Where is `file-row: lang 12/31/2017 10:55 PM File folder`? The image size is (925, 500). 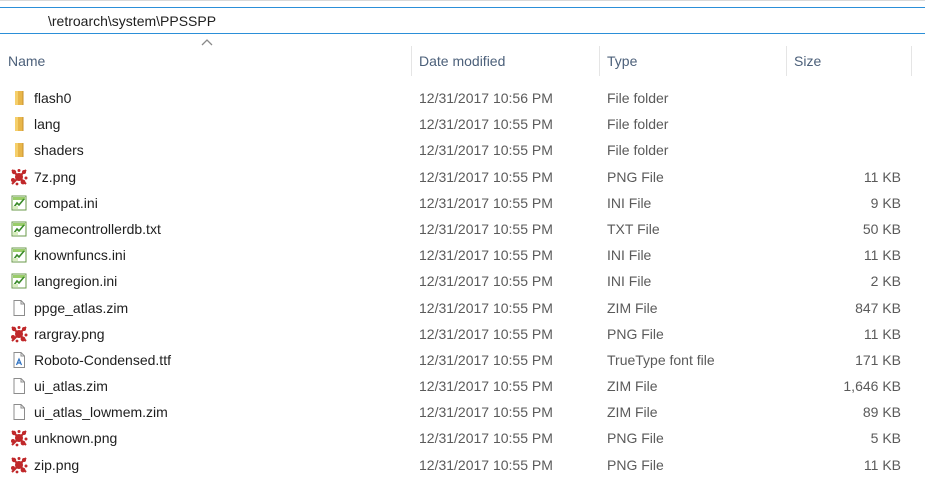
file-row: lang 12/31/2017 10:55 PM File folder is located at coordinates (462, 124).